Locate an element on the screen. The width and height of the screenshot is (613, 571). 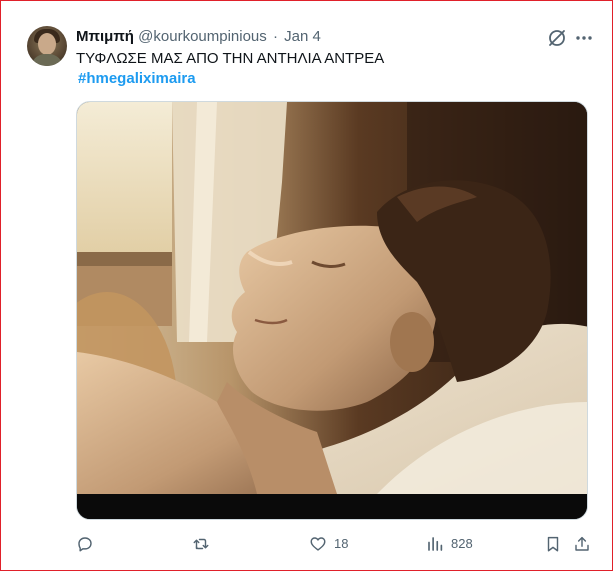
bookmark-icon is located at coordinates (553, 544).